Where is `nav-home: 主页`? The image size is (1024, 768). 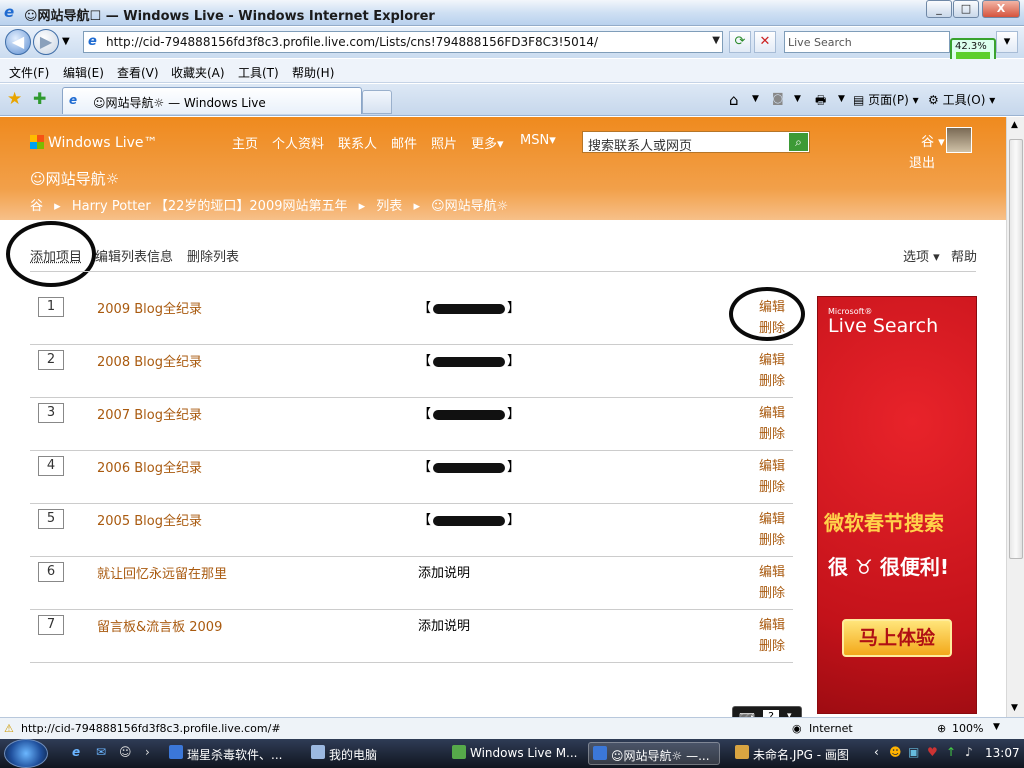
nav-home: 主页 is located at coordinates (245, 142).